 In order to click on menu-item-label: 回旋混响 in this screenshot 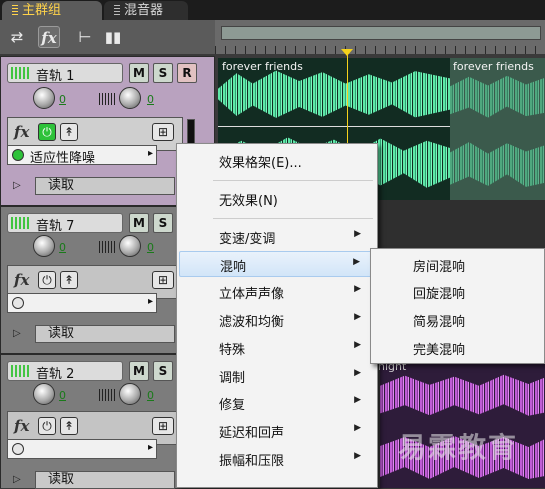, I will do `click(439, 294)`.